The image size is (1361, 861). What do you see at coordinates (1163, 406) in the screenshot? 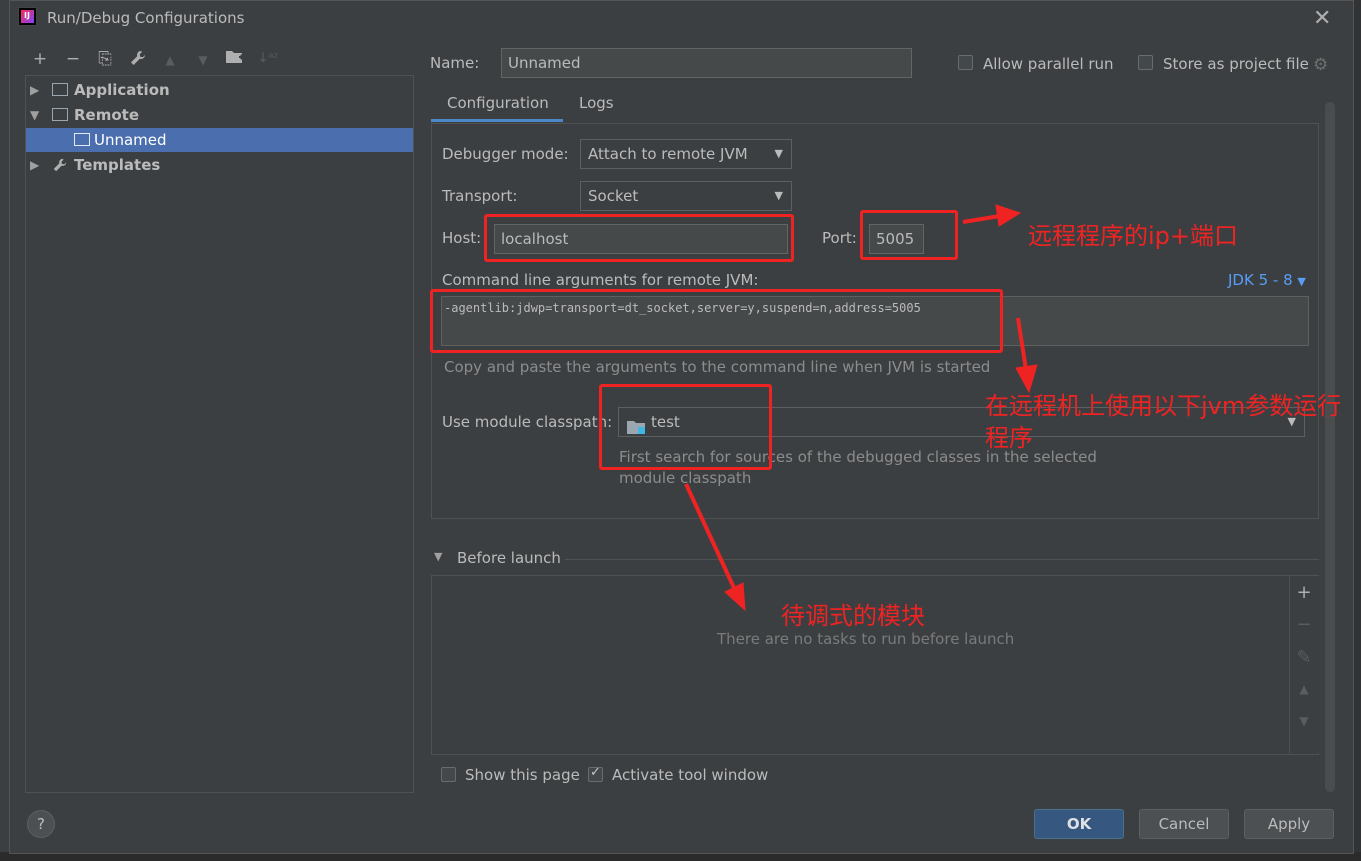
I see `annotation-jvm-args-text-1: 在远程机上使用以下jvm参数运行` at bounding box center [1163, 406].